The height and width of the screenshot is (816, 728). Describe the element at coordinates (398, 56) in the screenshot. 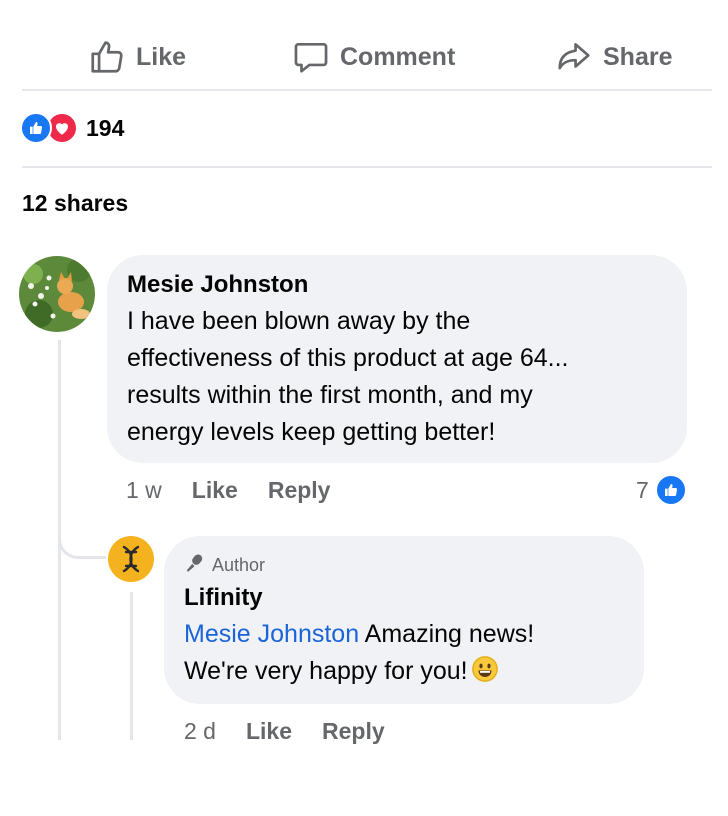

I see `comment-label: Comment` at that location.